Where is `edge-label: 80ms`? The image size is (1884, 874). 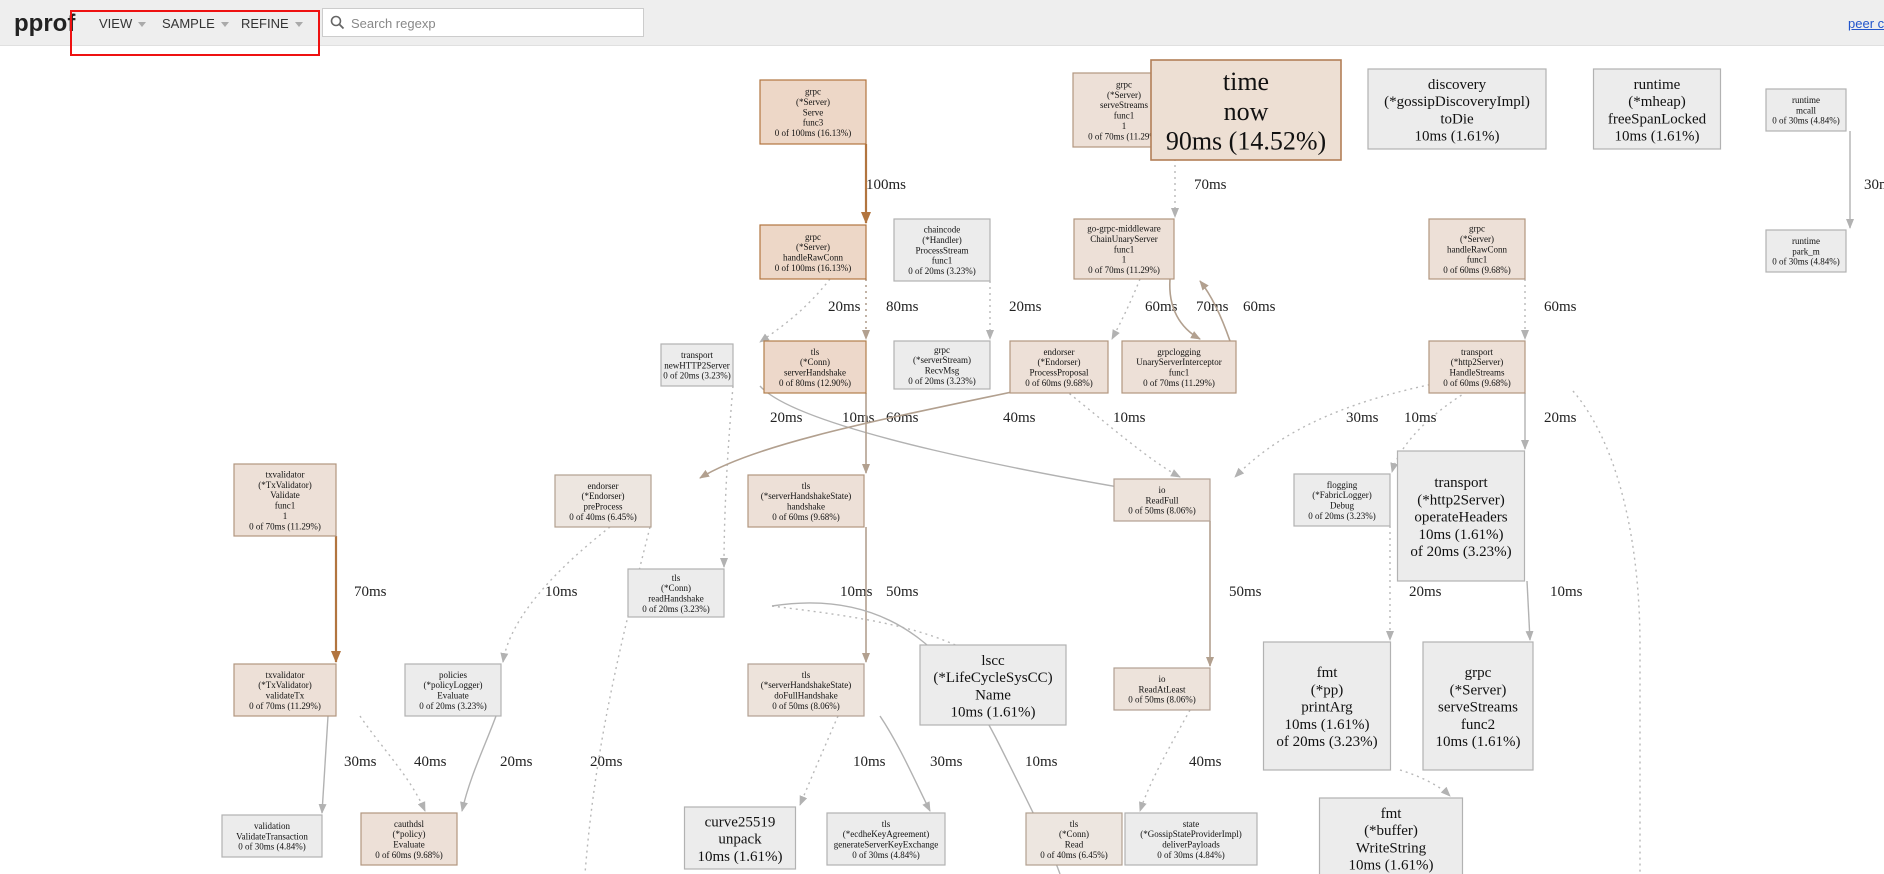 edge-label: 80ms is located at coordinates (902, 307).